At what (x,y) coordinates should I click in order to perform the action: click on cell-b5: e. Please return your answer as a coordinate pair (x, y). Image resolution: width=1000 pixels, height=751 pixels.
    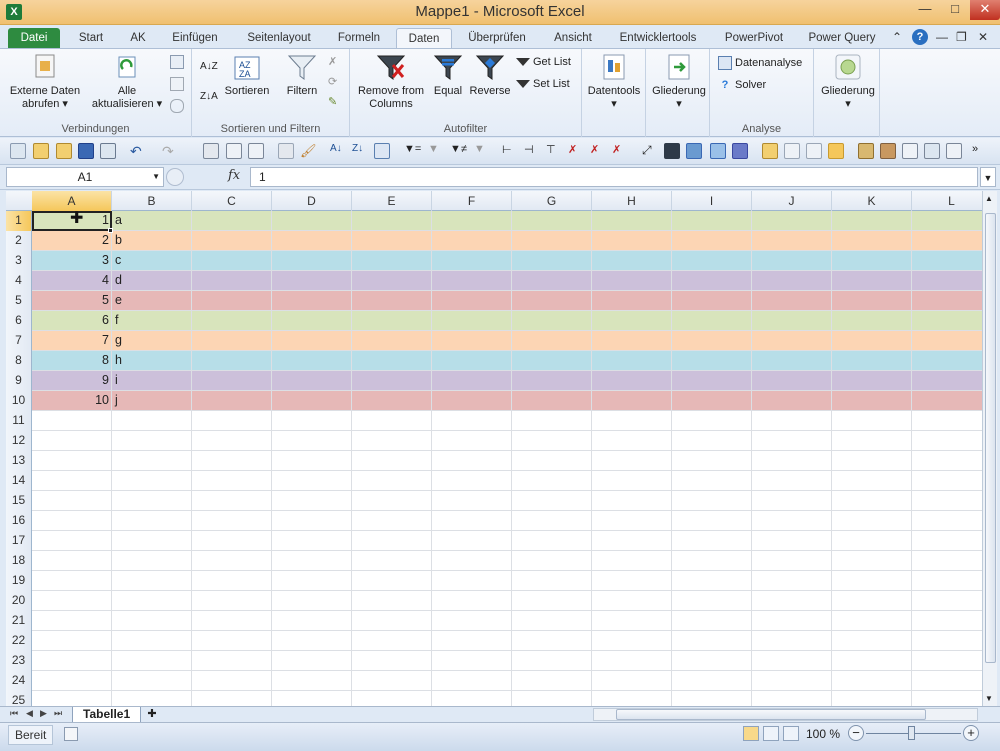
    Looking at the image, I should click on (152, 301).